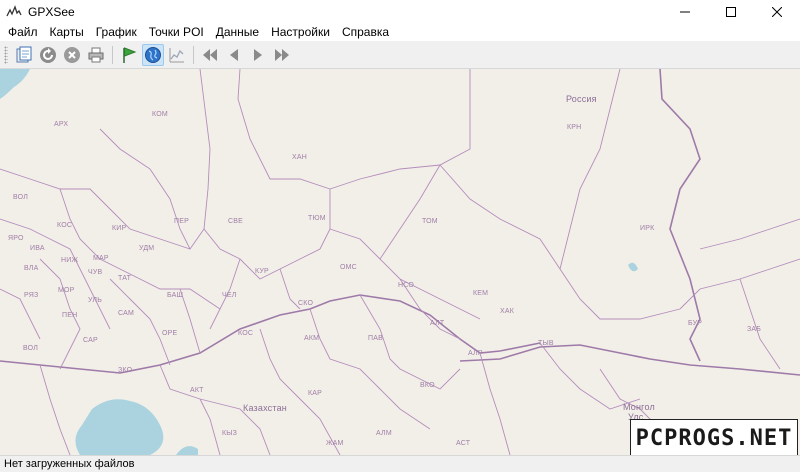 This screenshot has width=800, height=472. I want to click on poi-button, so click(129, 55).